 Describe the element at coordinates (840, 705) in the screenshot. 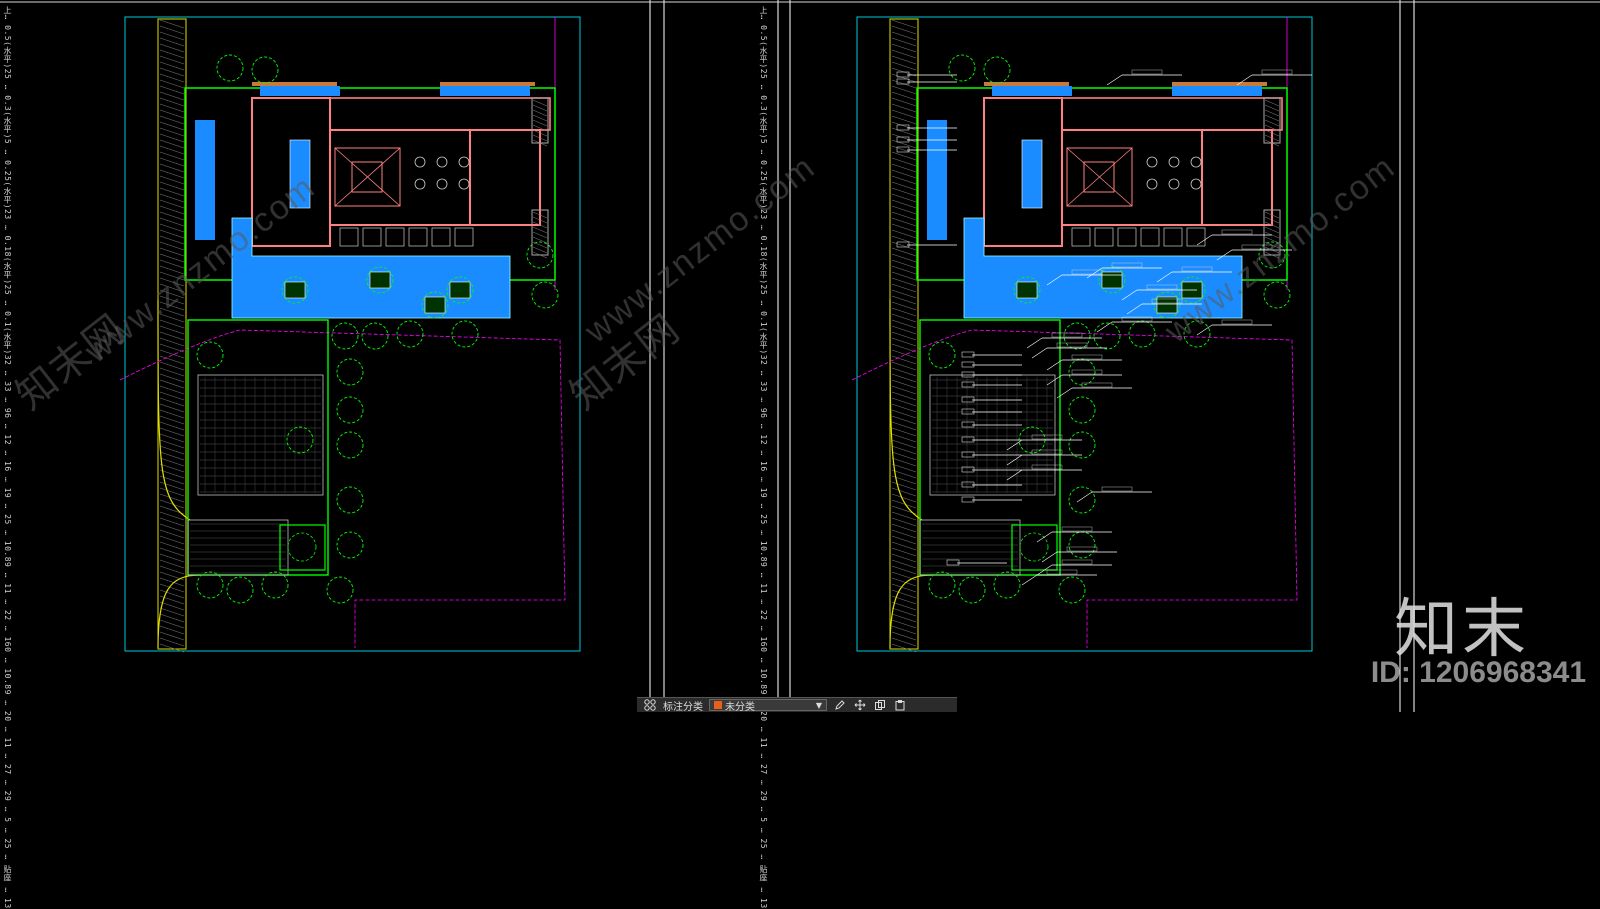

I see `edit-pen-icon` at that location.